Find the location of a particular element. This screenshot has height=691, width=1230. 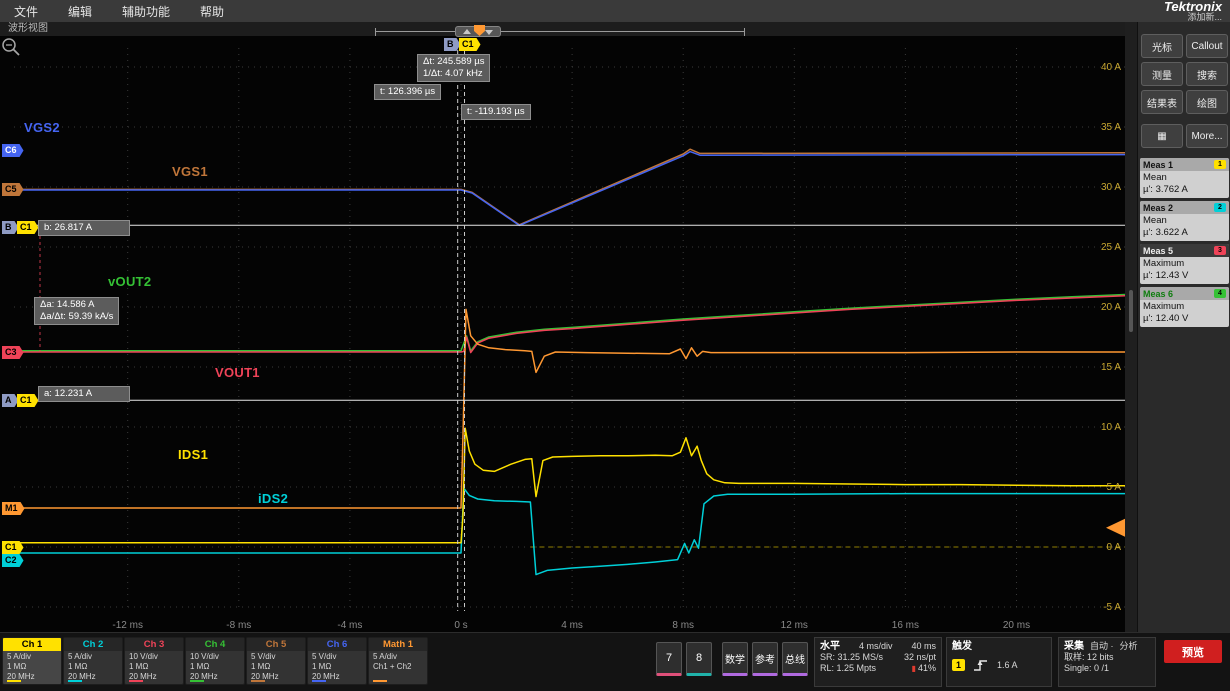

menu-help: 帮助 is located at coordinates (212, 11).